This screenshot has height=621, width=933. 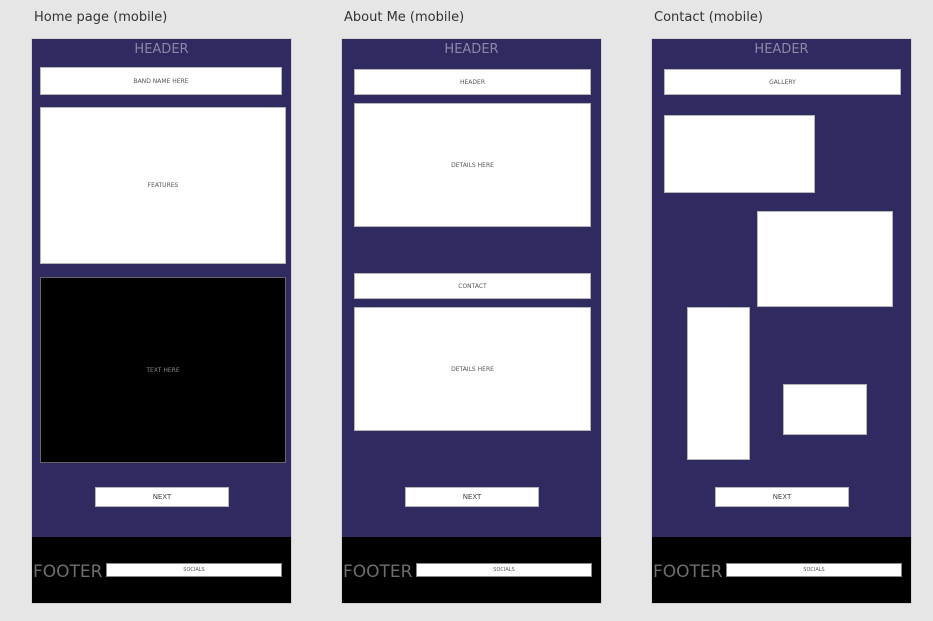 What do you see at coordinates (708, 17) in the screenshot?
I see `artboard-title-contact: Contact (mobile)` at bounding box center [708, 17].